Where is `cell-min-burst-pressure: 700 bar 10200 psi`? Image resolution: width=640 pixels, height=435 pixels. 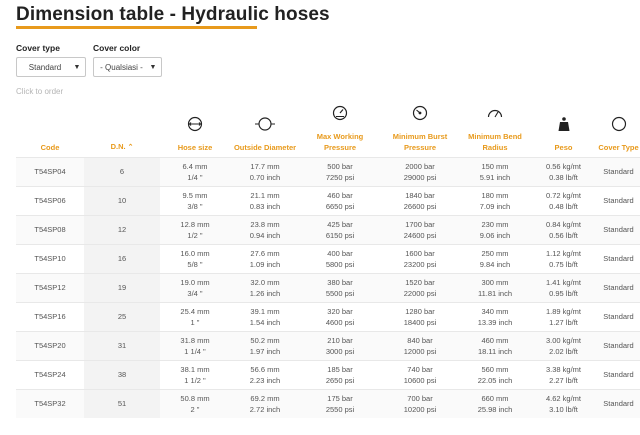
cell-min-burst-pressure: 700 bar 10200 psi is located at coordinates (420, 403).